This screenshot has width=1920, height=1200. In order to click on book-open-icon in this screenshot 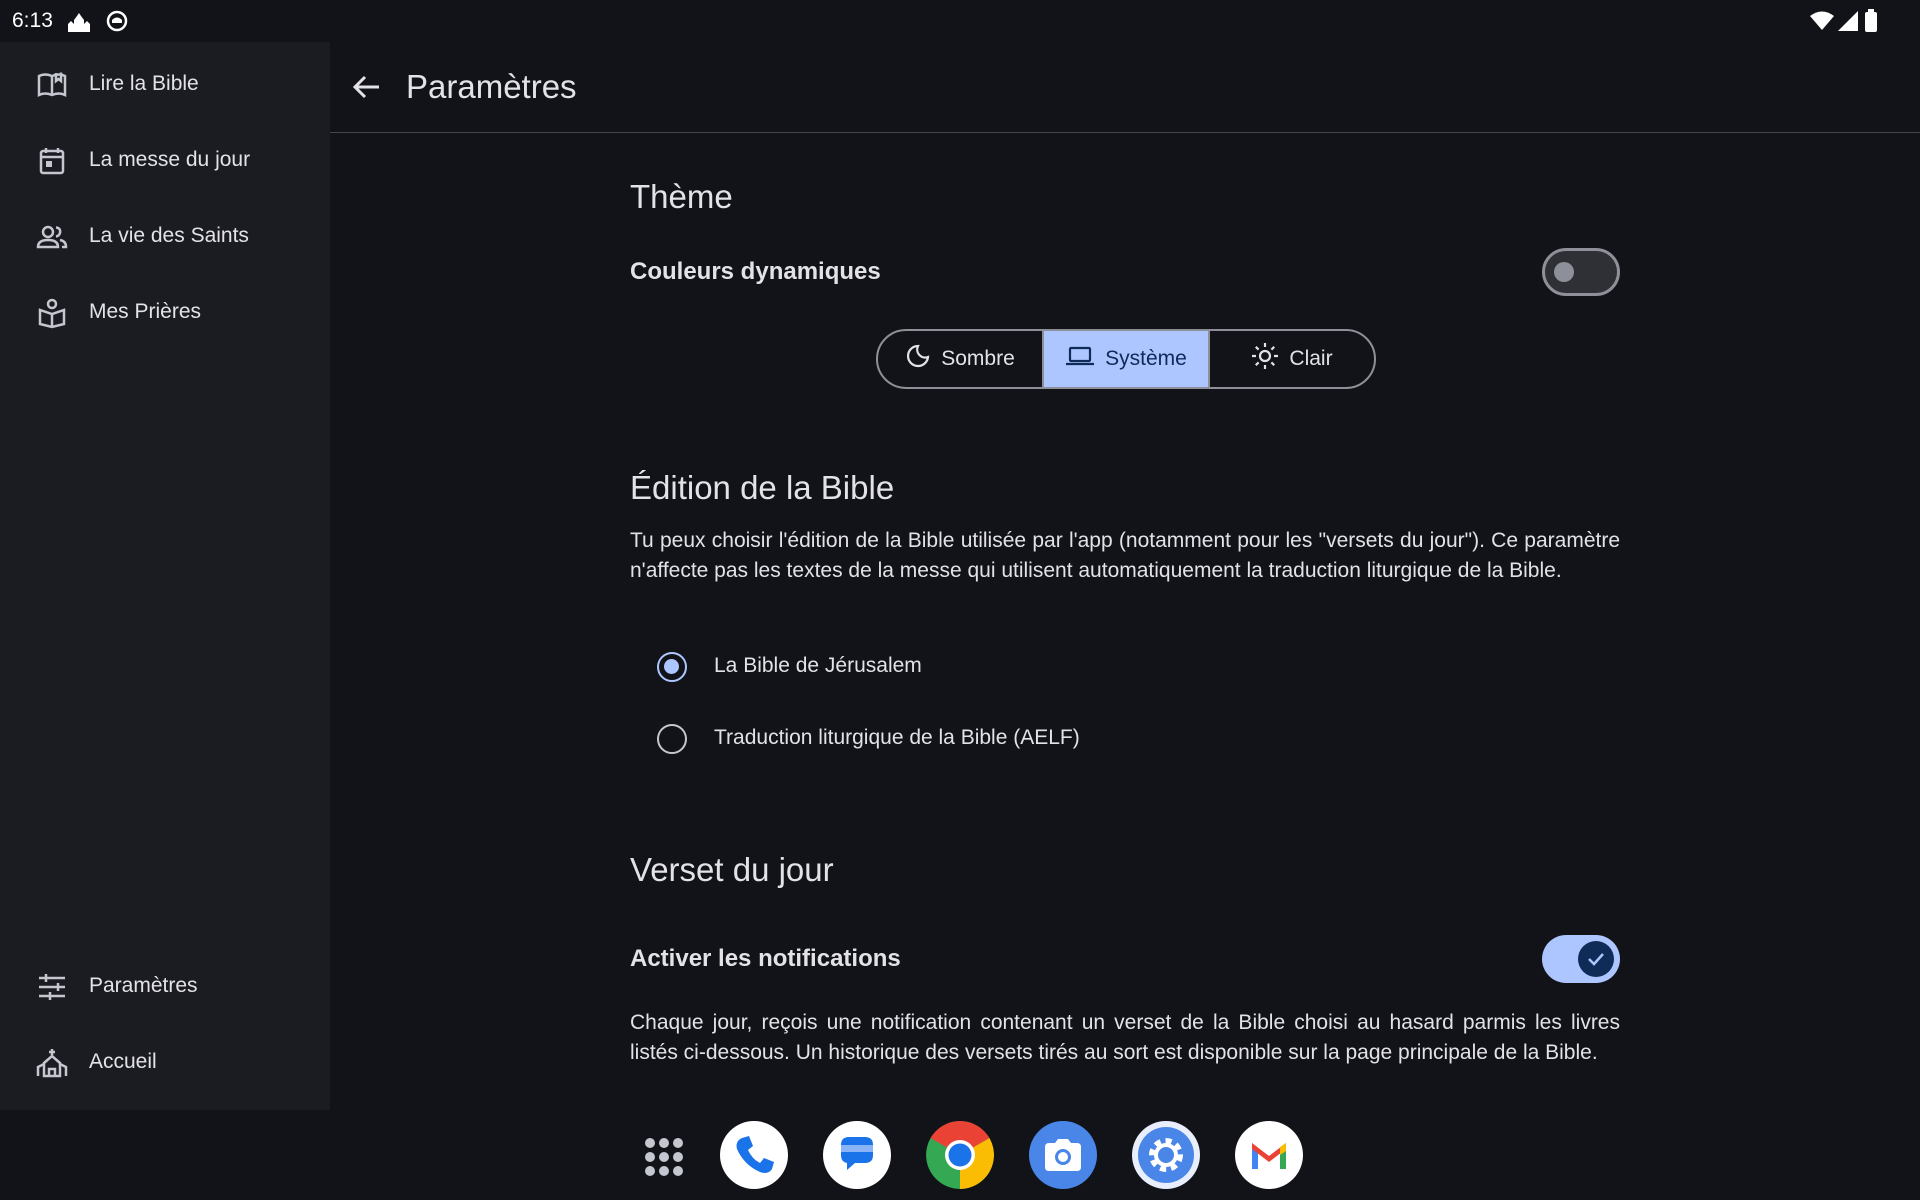, I will do `click(52, 85)`.